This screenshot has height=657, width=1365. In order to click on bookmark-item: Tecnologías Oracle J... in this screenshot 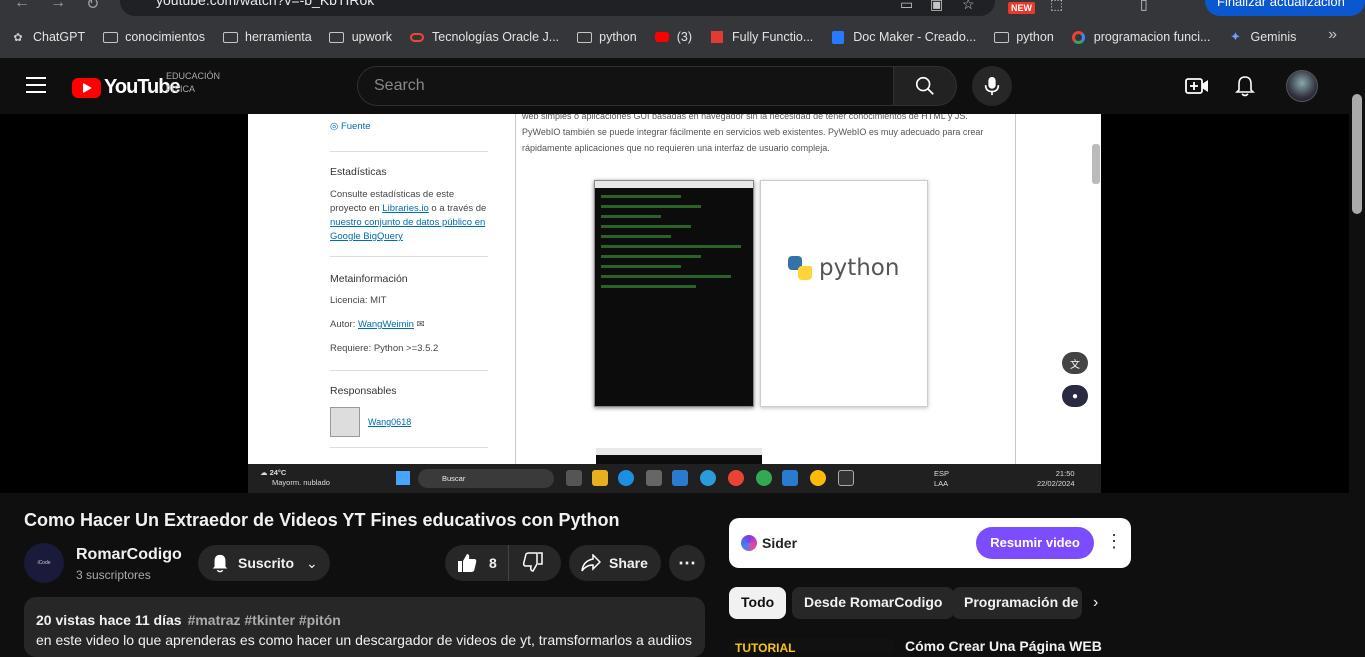, I will do `click(484, 37)`.